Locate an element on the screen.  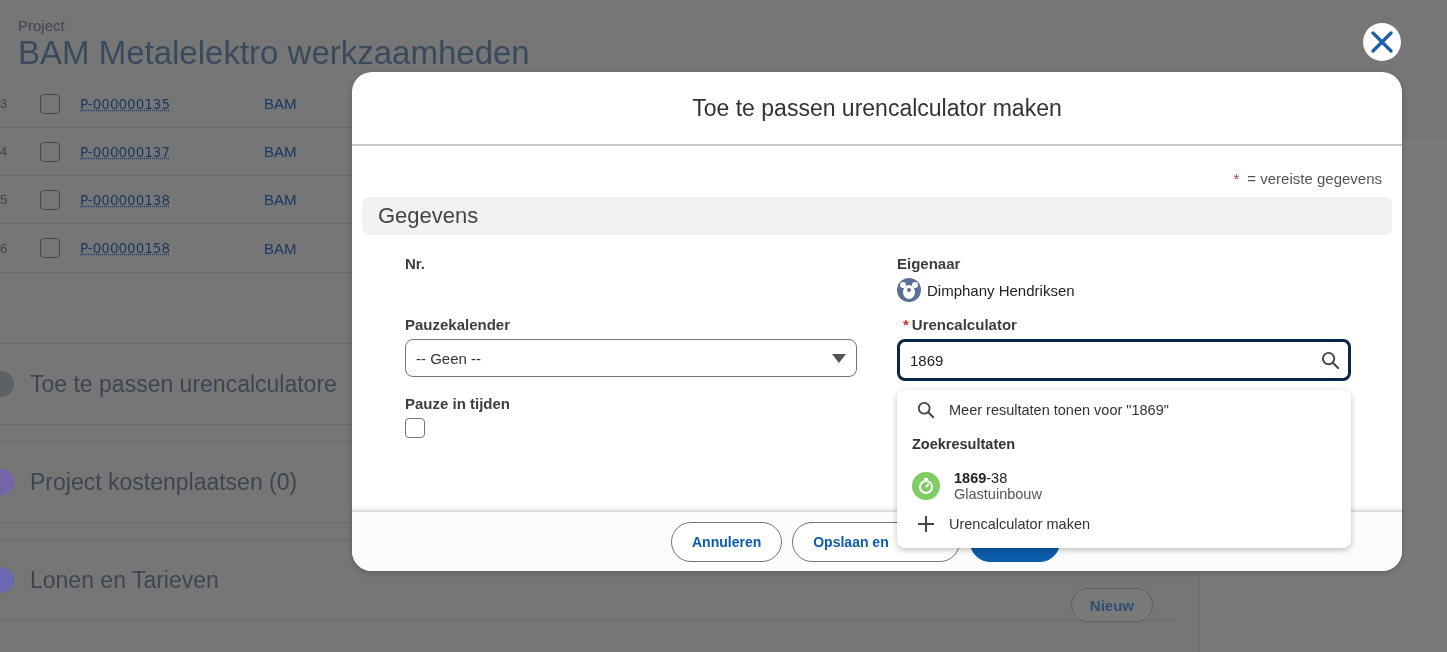
section-header: Gegevens is located at coordinates (877, 216).